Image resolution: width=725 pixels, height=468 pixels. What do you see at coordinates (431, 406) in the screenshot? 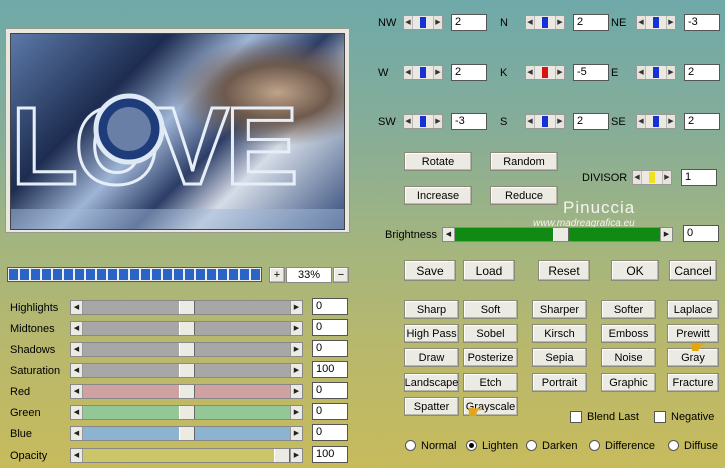
I see `preset-button: Spatter` at bounding box center [431, 406].